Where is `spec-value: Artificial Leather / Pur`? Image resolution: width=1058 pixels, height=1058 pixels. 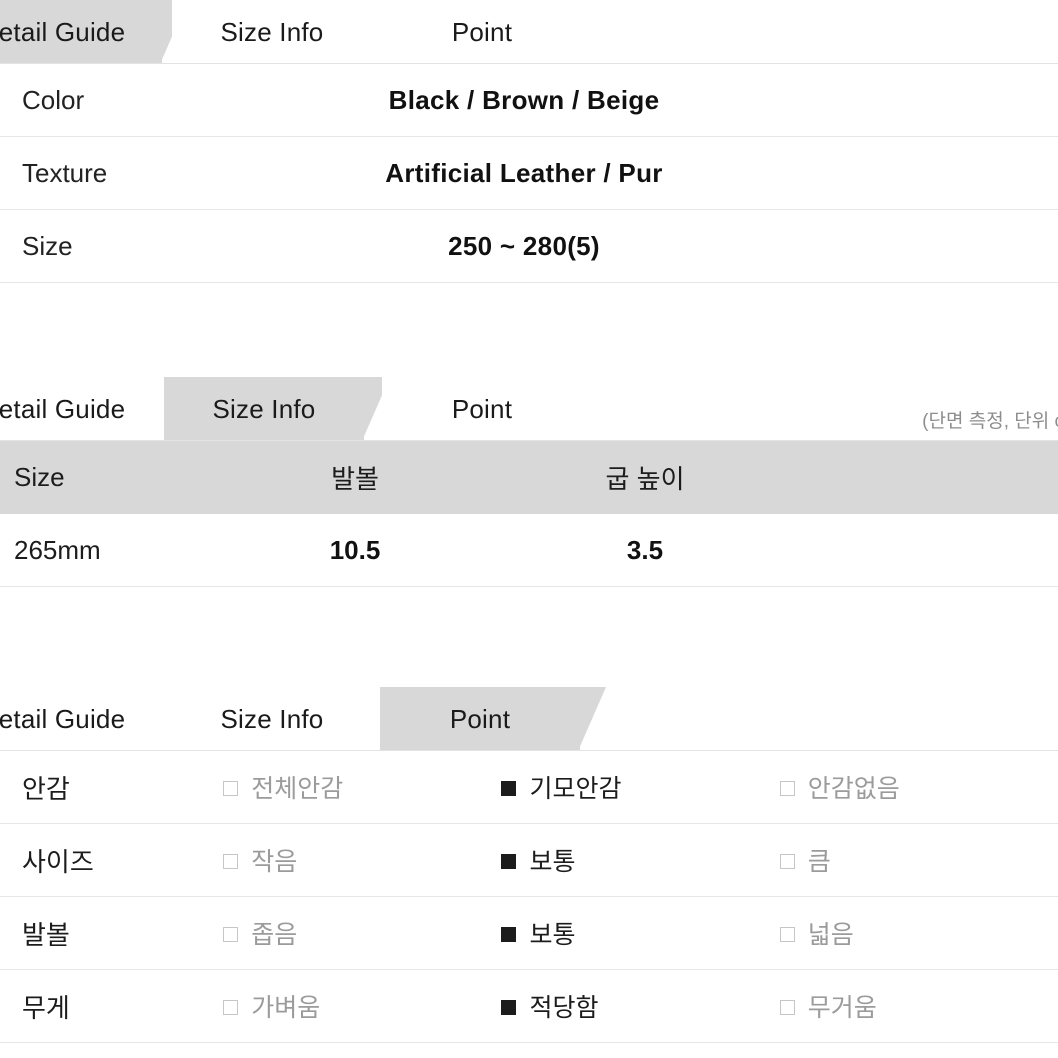
spec-value: Artificial Leather / Pur is located at coordinates (524, 172).